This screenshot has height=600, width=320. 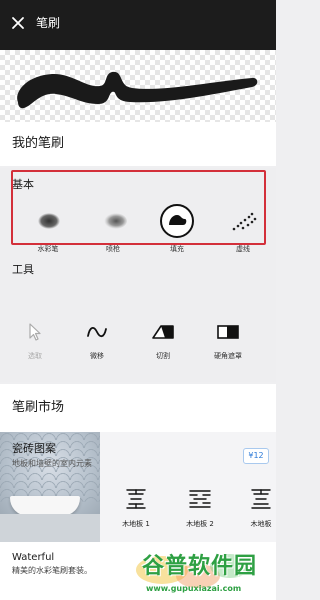 I want to click on pattern-item: 木地板 1, so click(x=136, y=512).